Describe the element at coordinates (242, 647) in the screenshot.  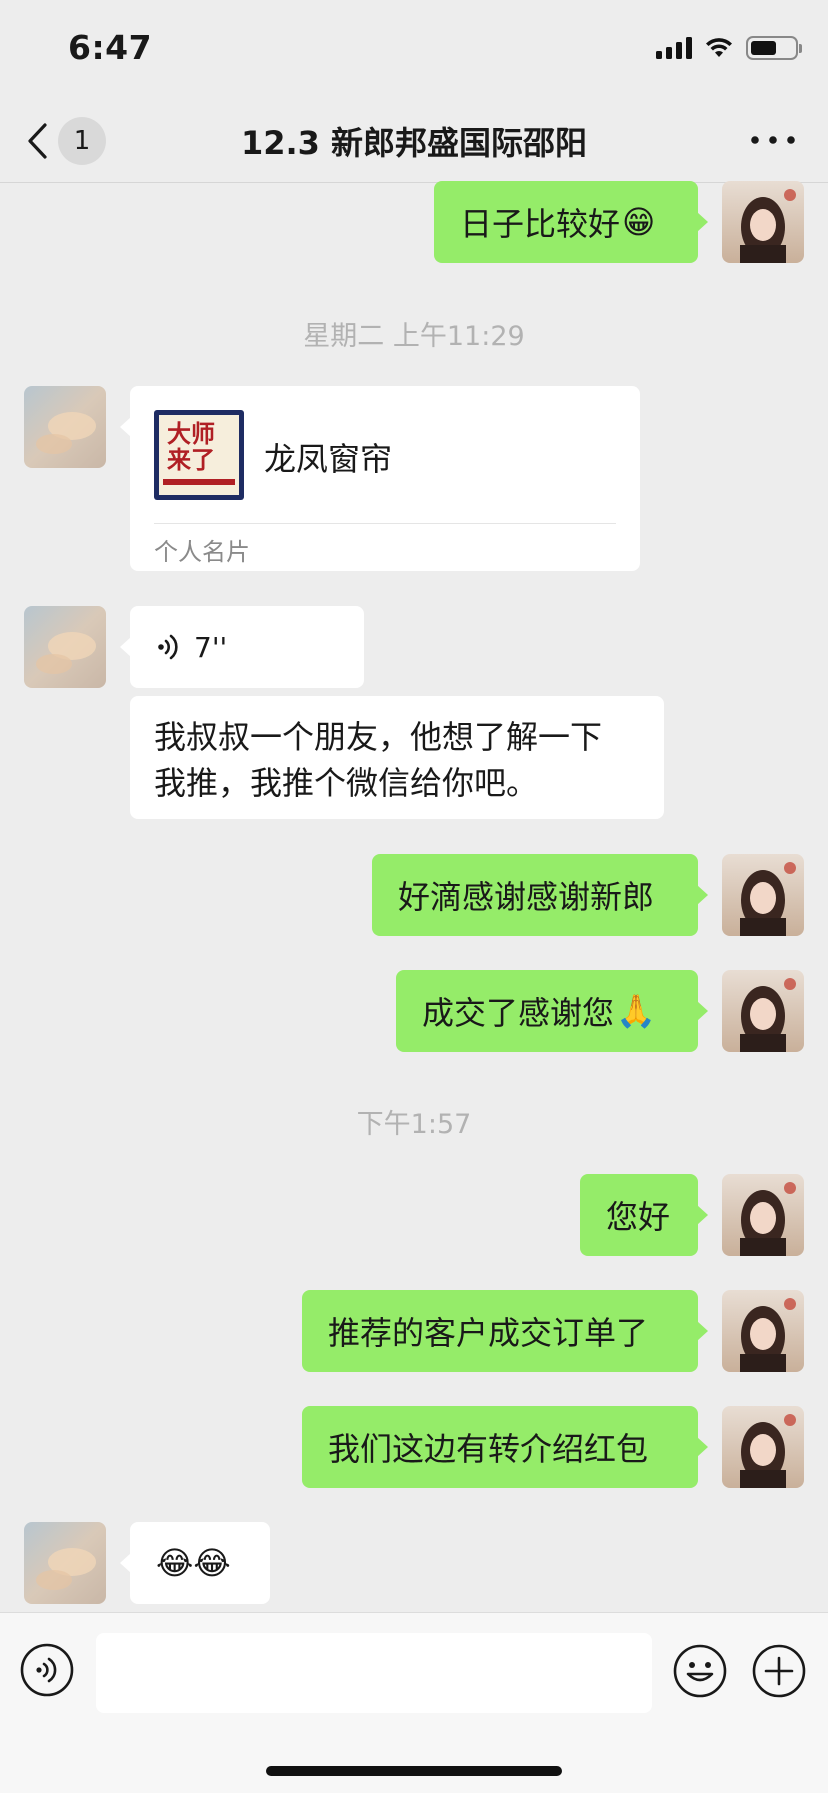
I see `voice-message-bubble: 7''` at that location.